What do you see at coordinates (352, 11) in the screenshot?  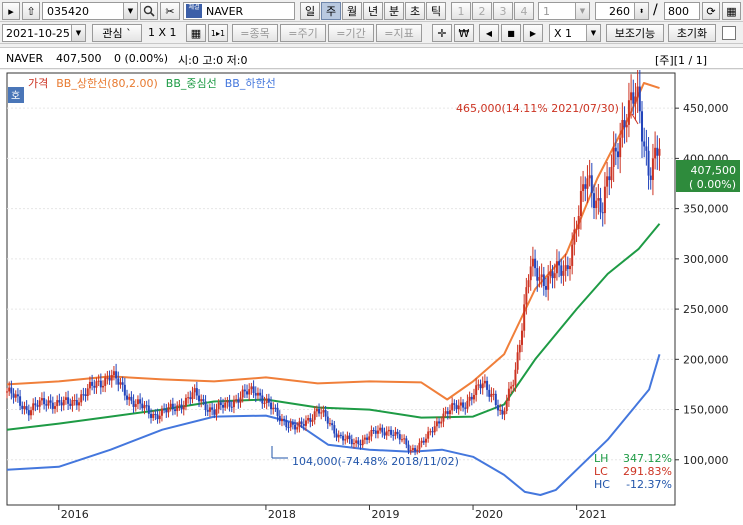 I see `period-month: 월` at bounding box center [352, 11].